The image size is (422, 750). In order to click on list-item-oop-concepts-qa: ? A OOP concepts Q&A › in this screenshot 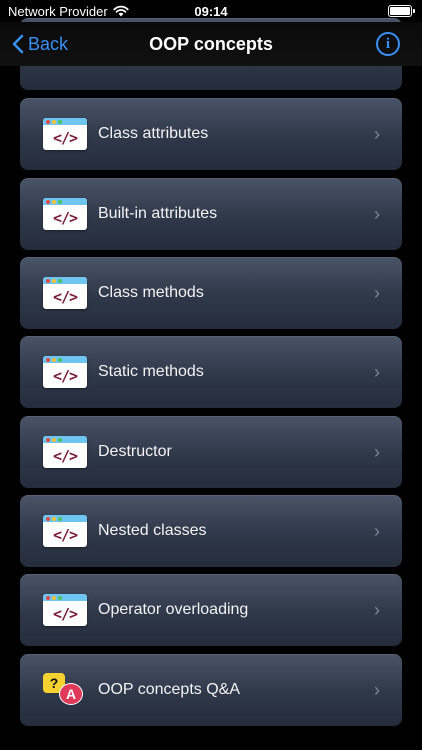, I will do `click(211, 690)`.